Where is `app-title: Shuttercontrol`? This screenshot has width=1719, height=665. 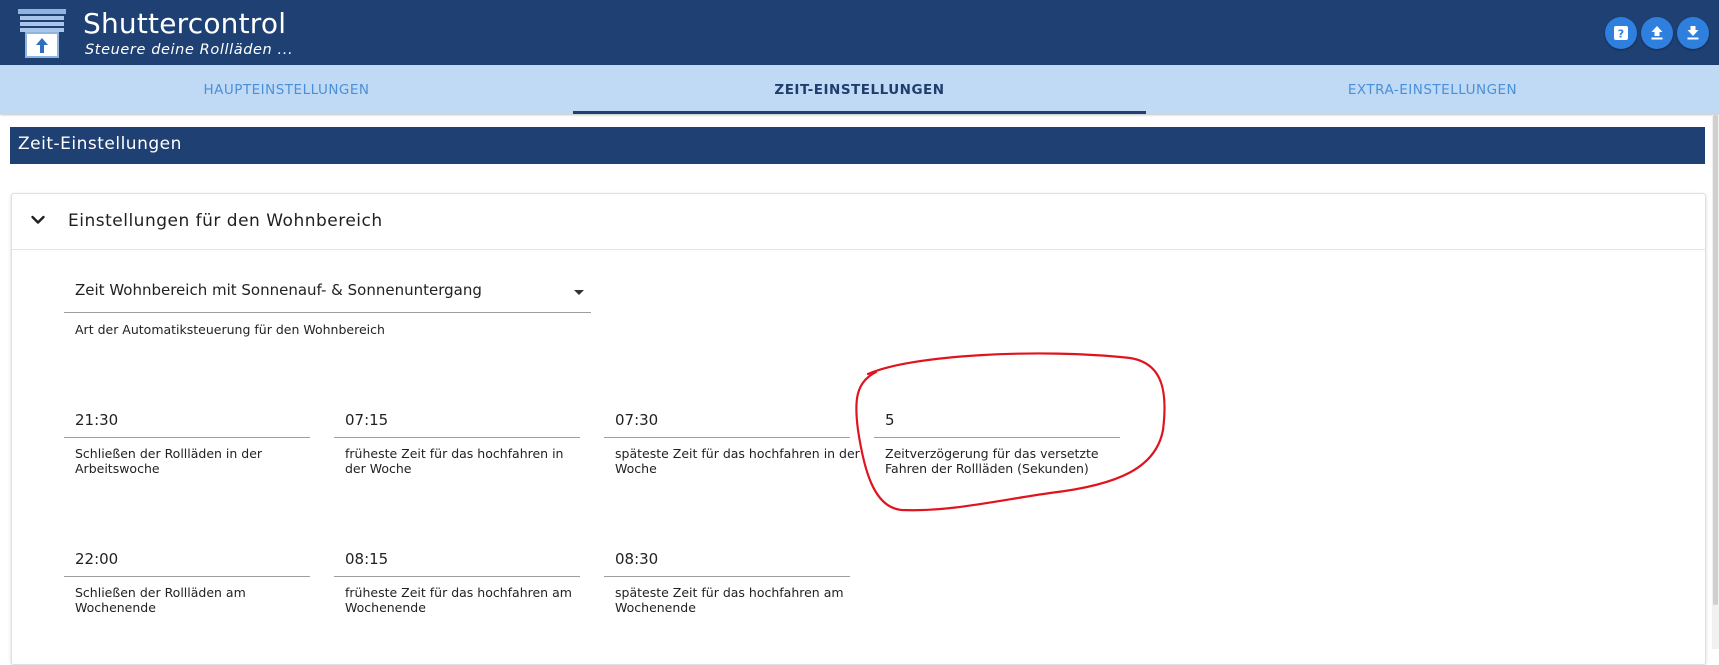
app-title: Shuttercontrol is located at coordinates (185, 23).